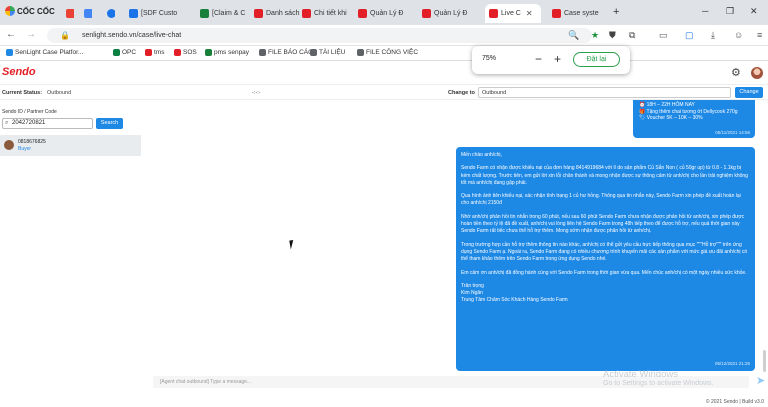  Describe the element at coordinates (573, 35) in the screenshot. I see `zoom-icon: 🔍` at that location.